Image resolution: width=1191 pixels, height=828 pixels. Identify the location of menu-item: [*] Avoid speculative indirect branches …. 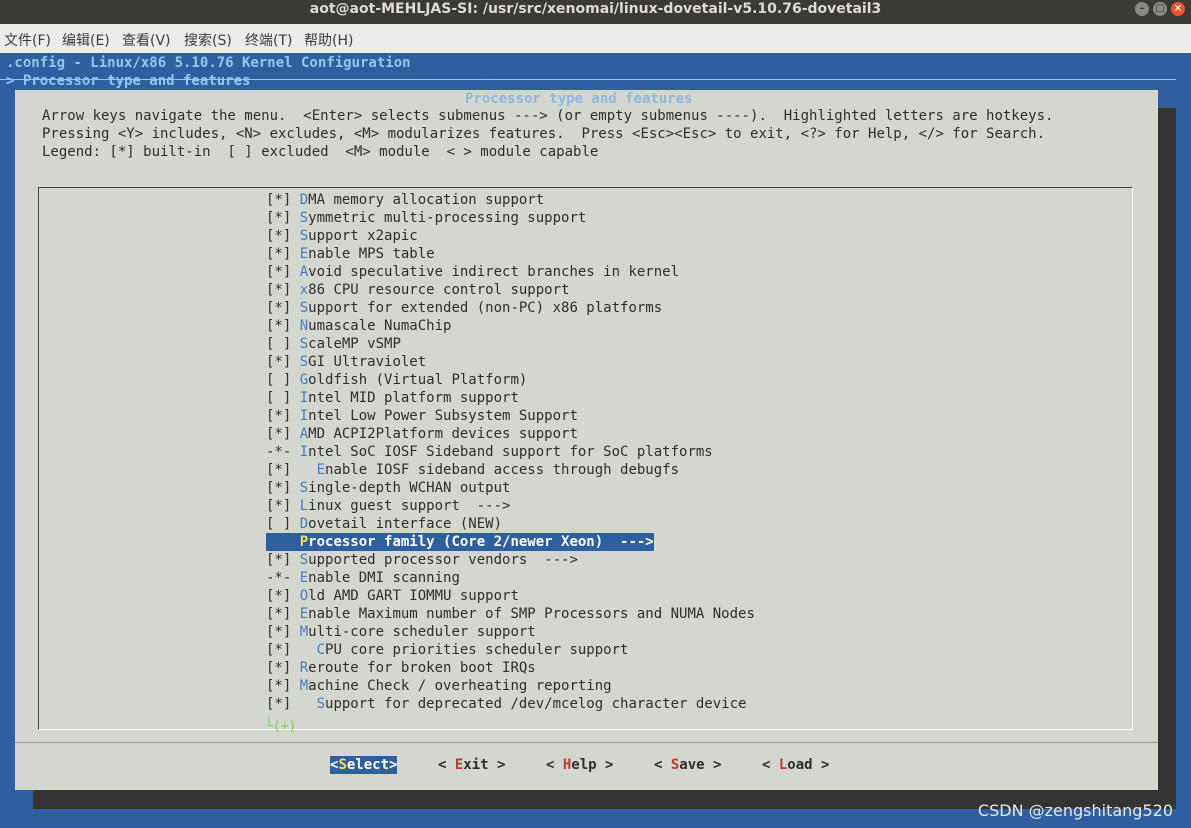
(472, 272).